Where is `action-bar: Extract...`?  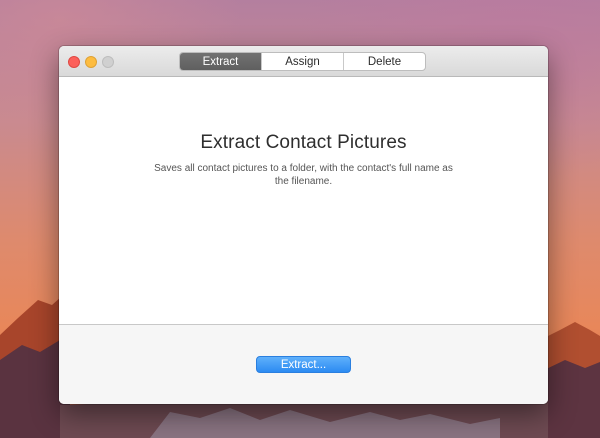 action-bar: Extract... is located at coordinates (303, 364).